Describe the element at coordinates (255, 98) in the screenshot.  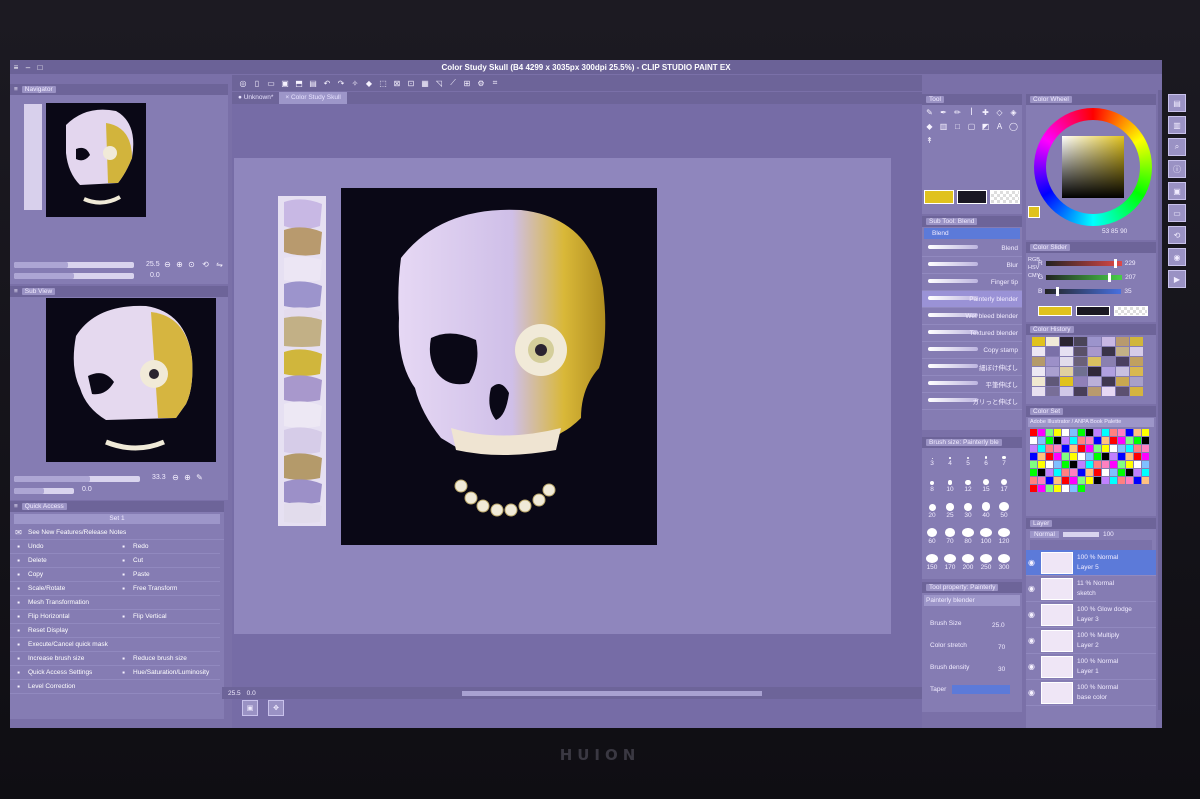
I see `tab-unknown: ● Unknown*` at that location.